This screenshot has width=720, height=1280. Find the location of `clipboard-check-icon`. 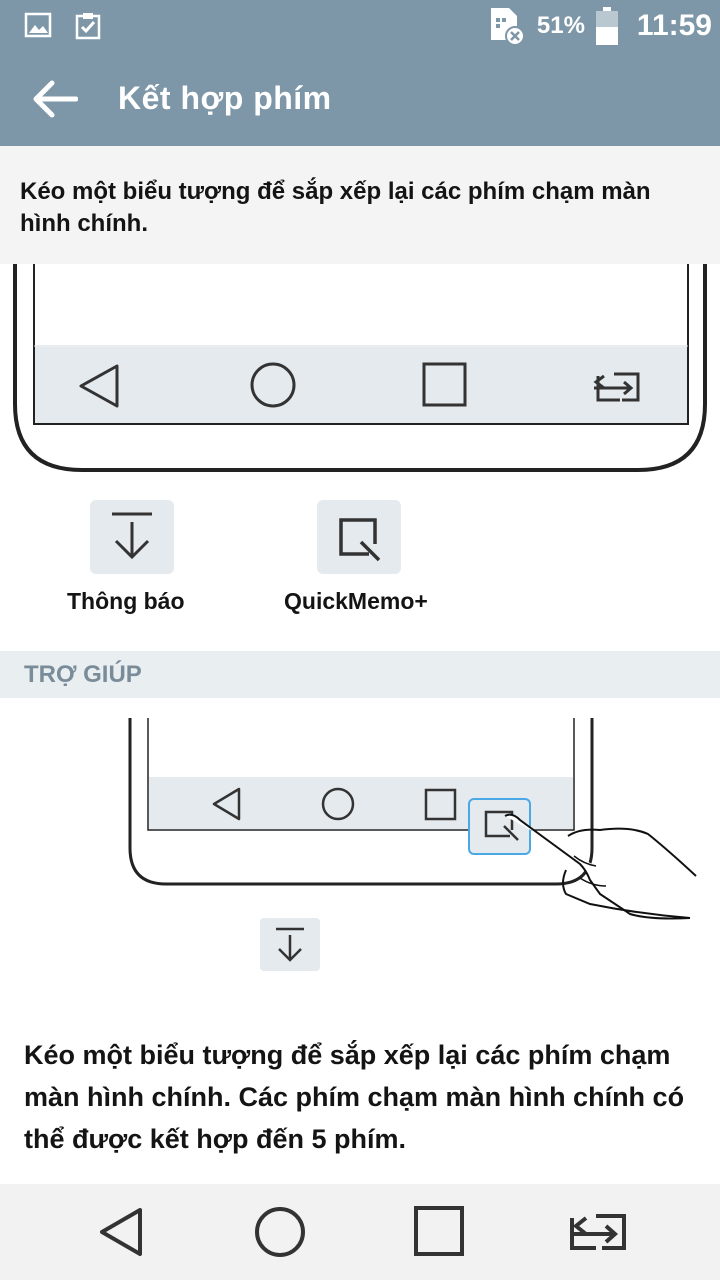

clipboard-check-icon is located at coordinates (88, 26).